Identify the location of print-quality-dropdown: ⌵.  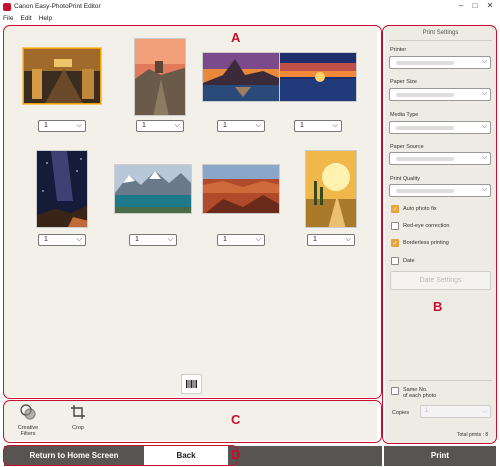
(440, 190).